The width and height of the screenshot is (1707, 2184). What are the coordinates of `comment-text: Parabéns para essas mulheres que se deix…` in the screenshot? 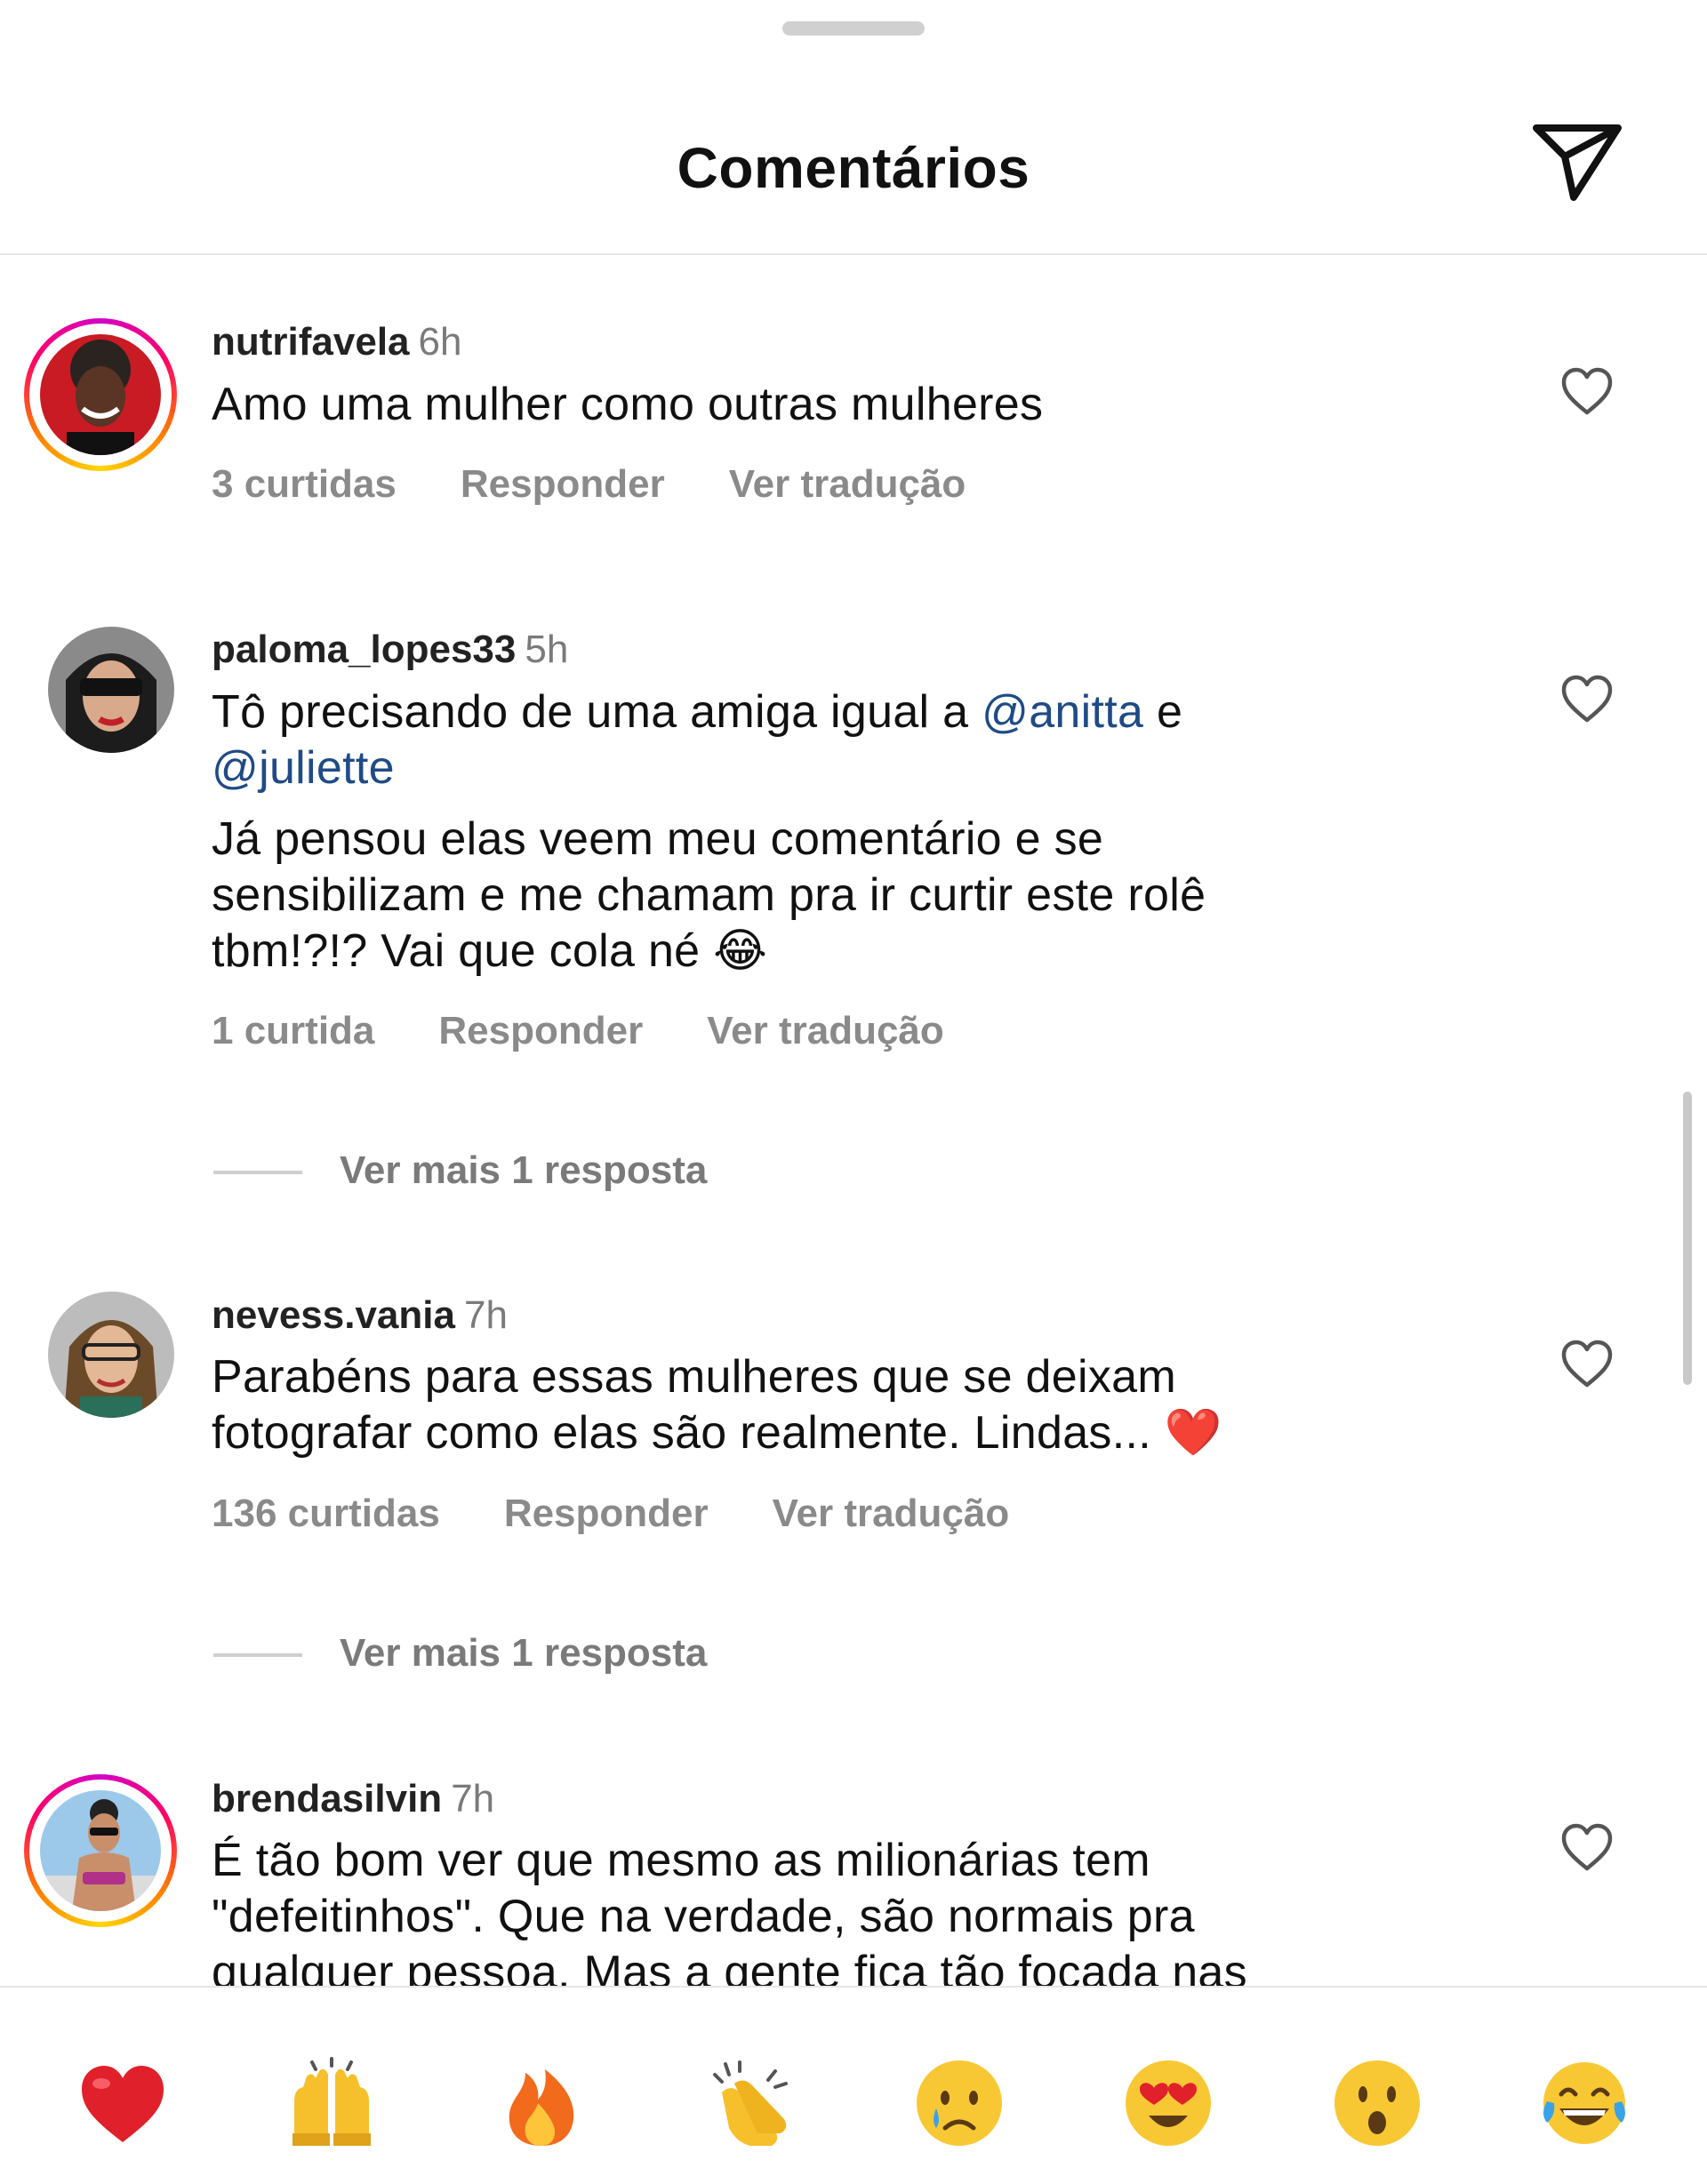 It's located at (798, 1405).